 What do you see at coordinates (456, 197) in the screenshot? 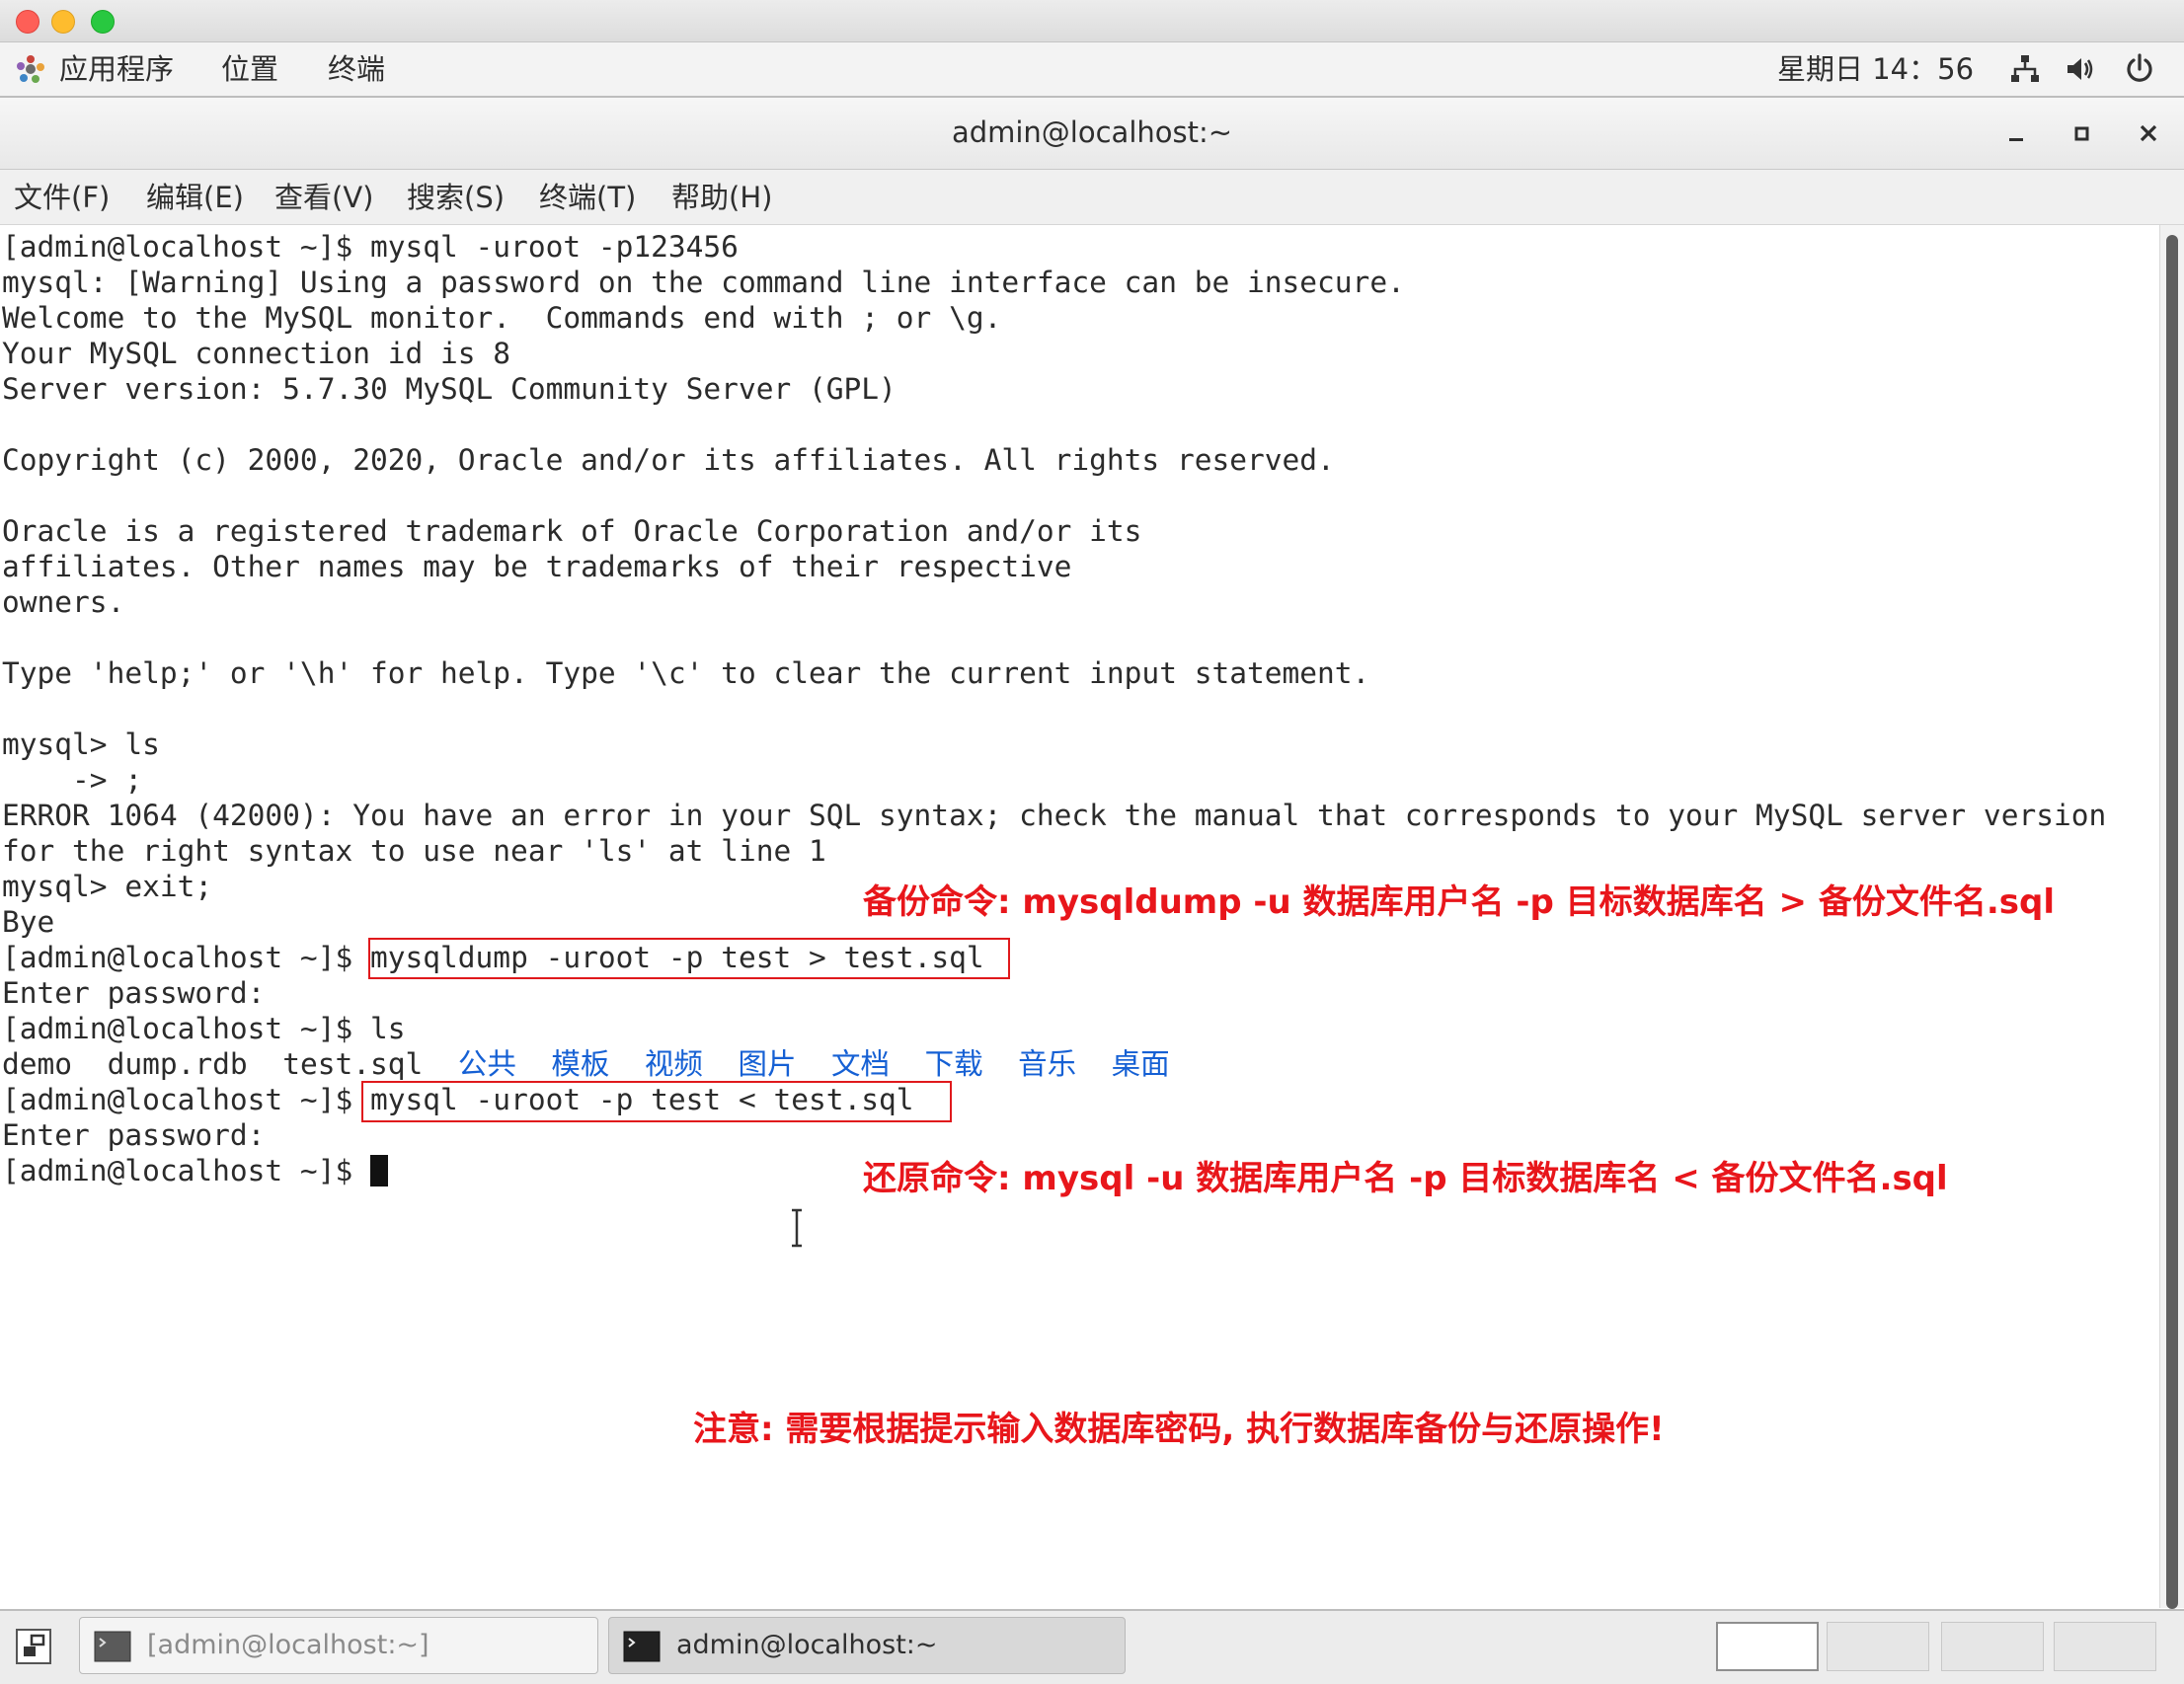
I see `menu-search: 搜索(S)` at bounding box center [456, 197].